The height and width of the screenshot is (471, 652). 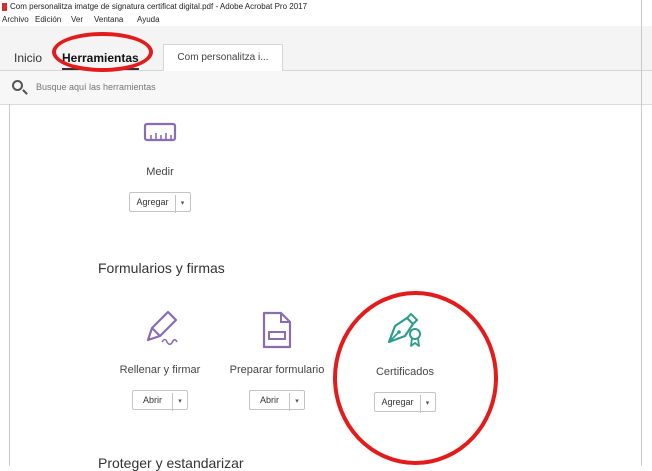 What do you see at coordinates (48, 20) in the screenshot?
I see `menu-edicion: Edición` at bounding box center [48, 20].